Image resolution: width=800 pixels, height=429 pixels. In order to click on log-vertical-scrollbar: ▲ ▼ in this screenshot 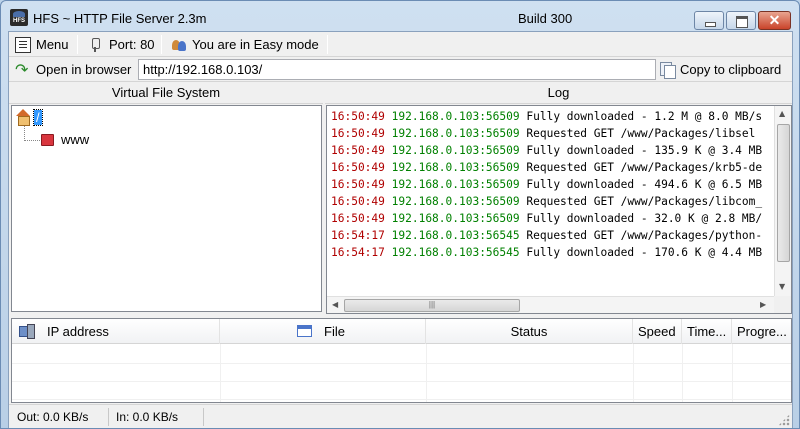, I will do `click(782, 201)`.